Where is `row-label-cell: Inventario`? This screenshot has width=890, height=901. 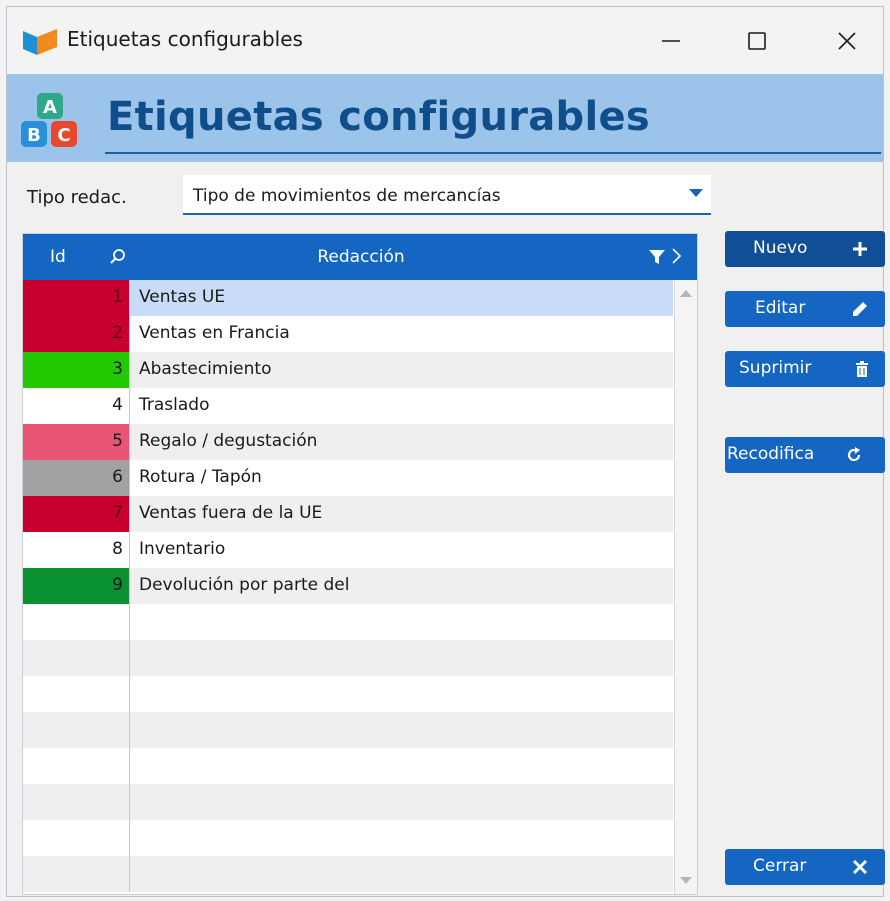
row-label-cell: Inventario is located at coordinates (401, 550).